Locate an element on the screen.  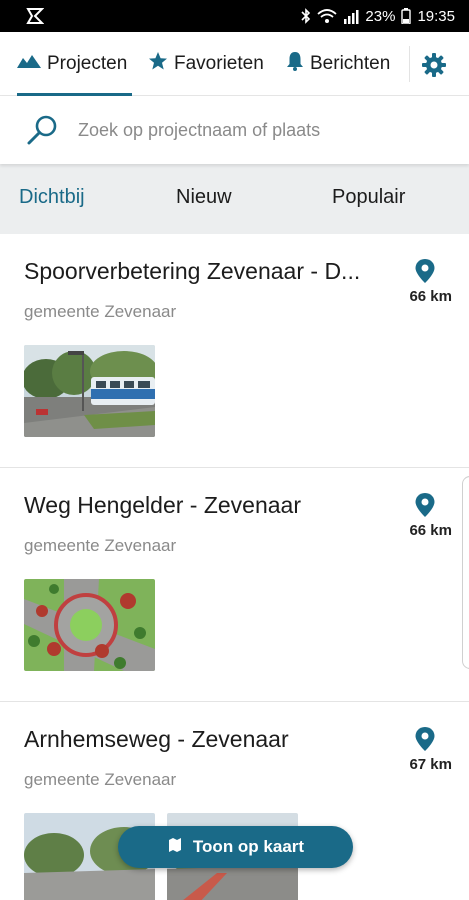
filter-nieuw: Nieuw is located at coordinates (204, 197).